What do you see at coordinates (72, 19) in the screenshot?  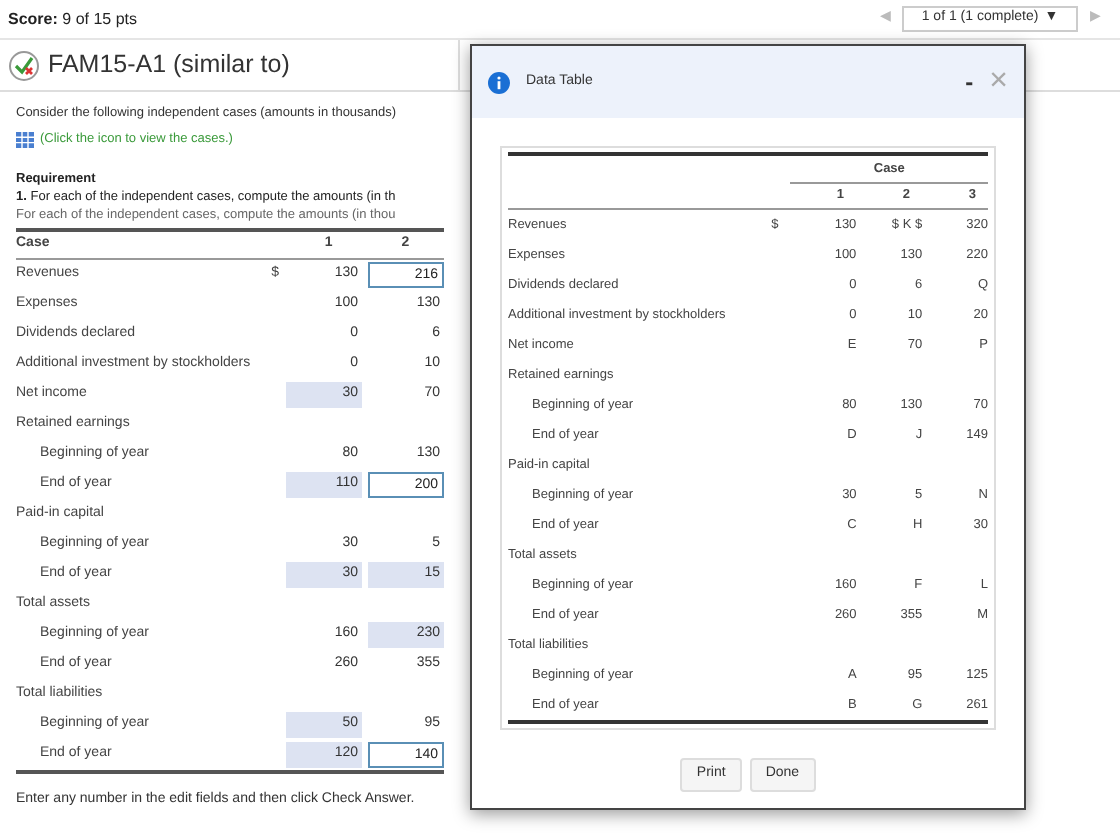 I see `score-text: Score: 9 of 15 pts` at bounding box center [72, 19].